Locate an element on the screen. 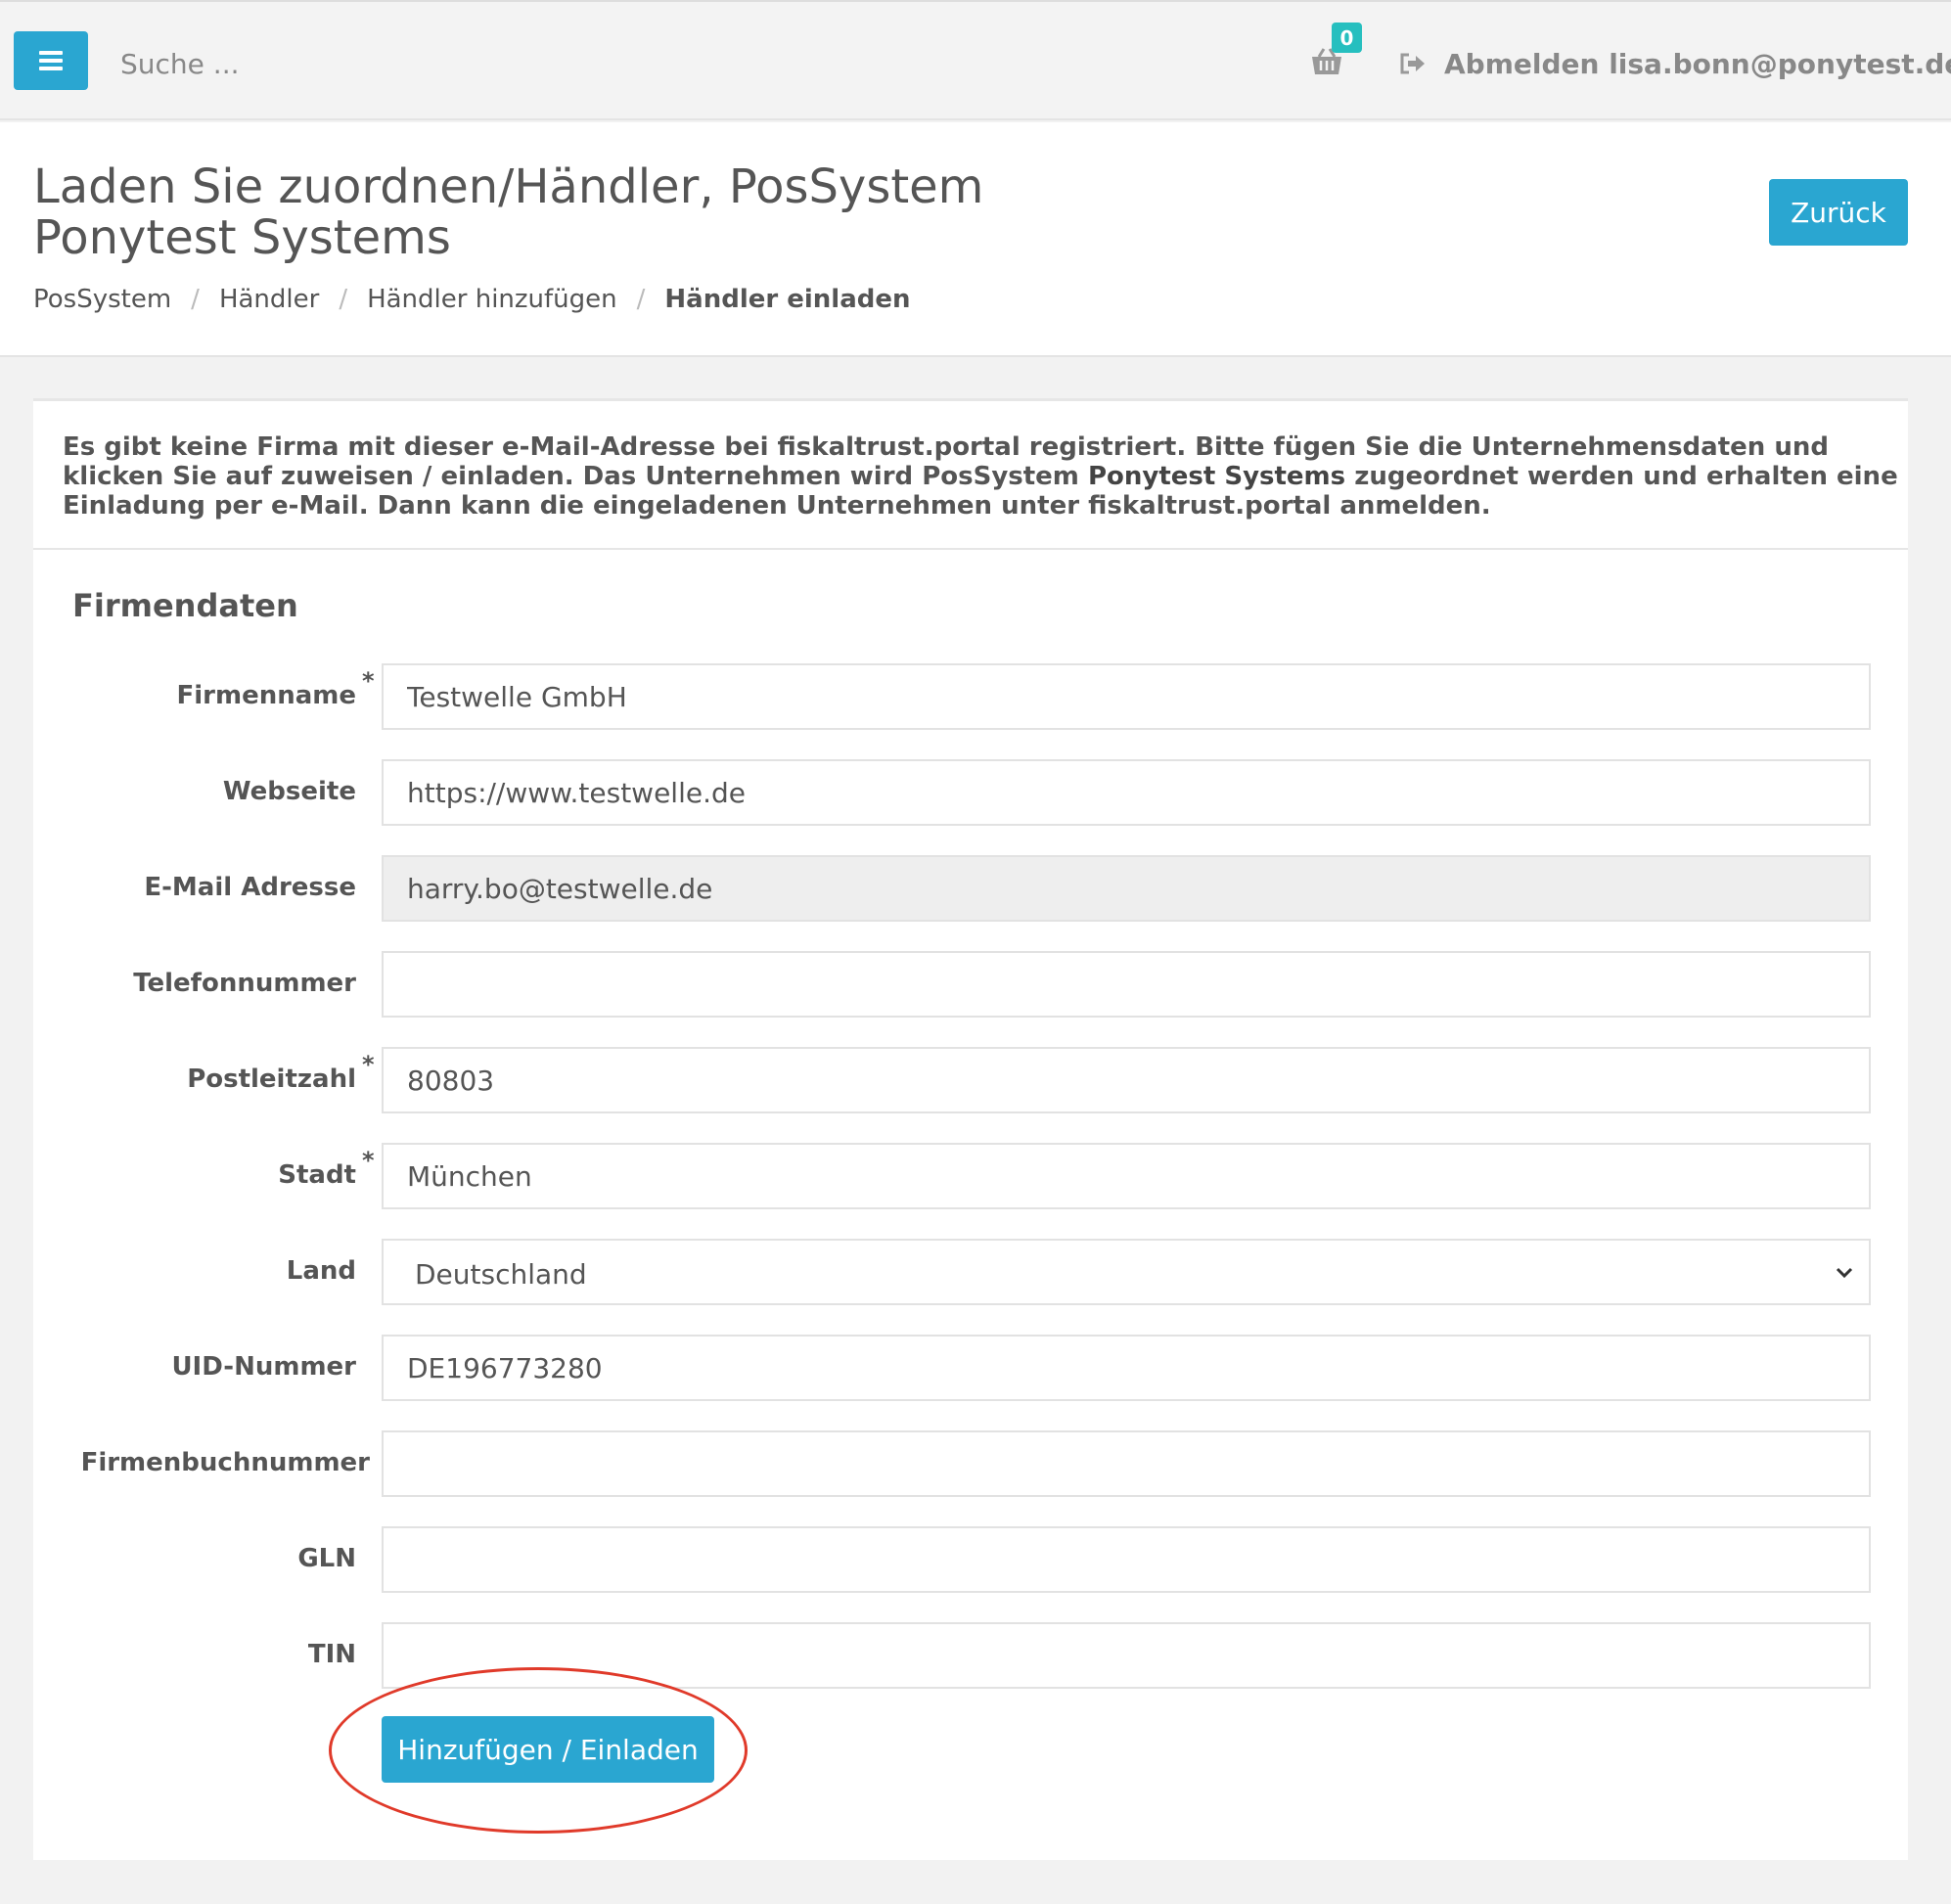 The image size is (1951, 1904). land-select-value: Deutschland is located at coordinates (501, 1274).